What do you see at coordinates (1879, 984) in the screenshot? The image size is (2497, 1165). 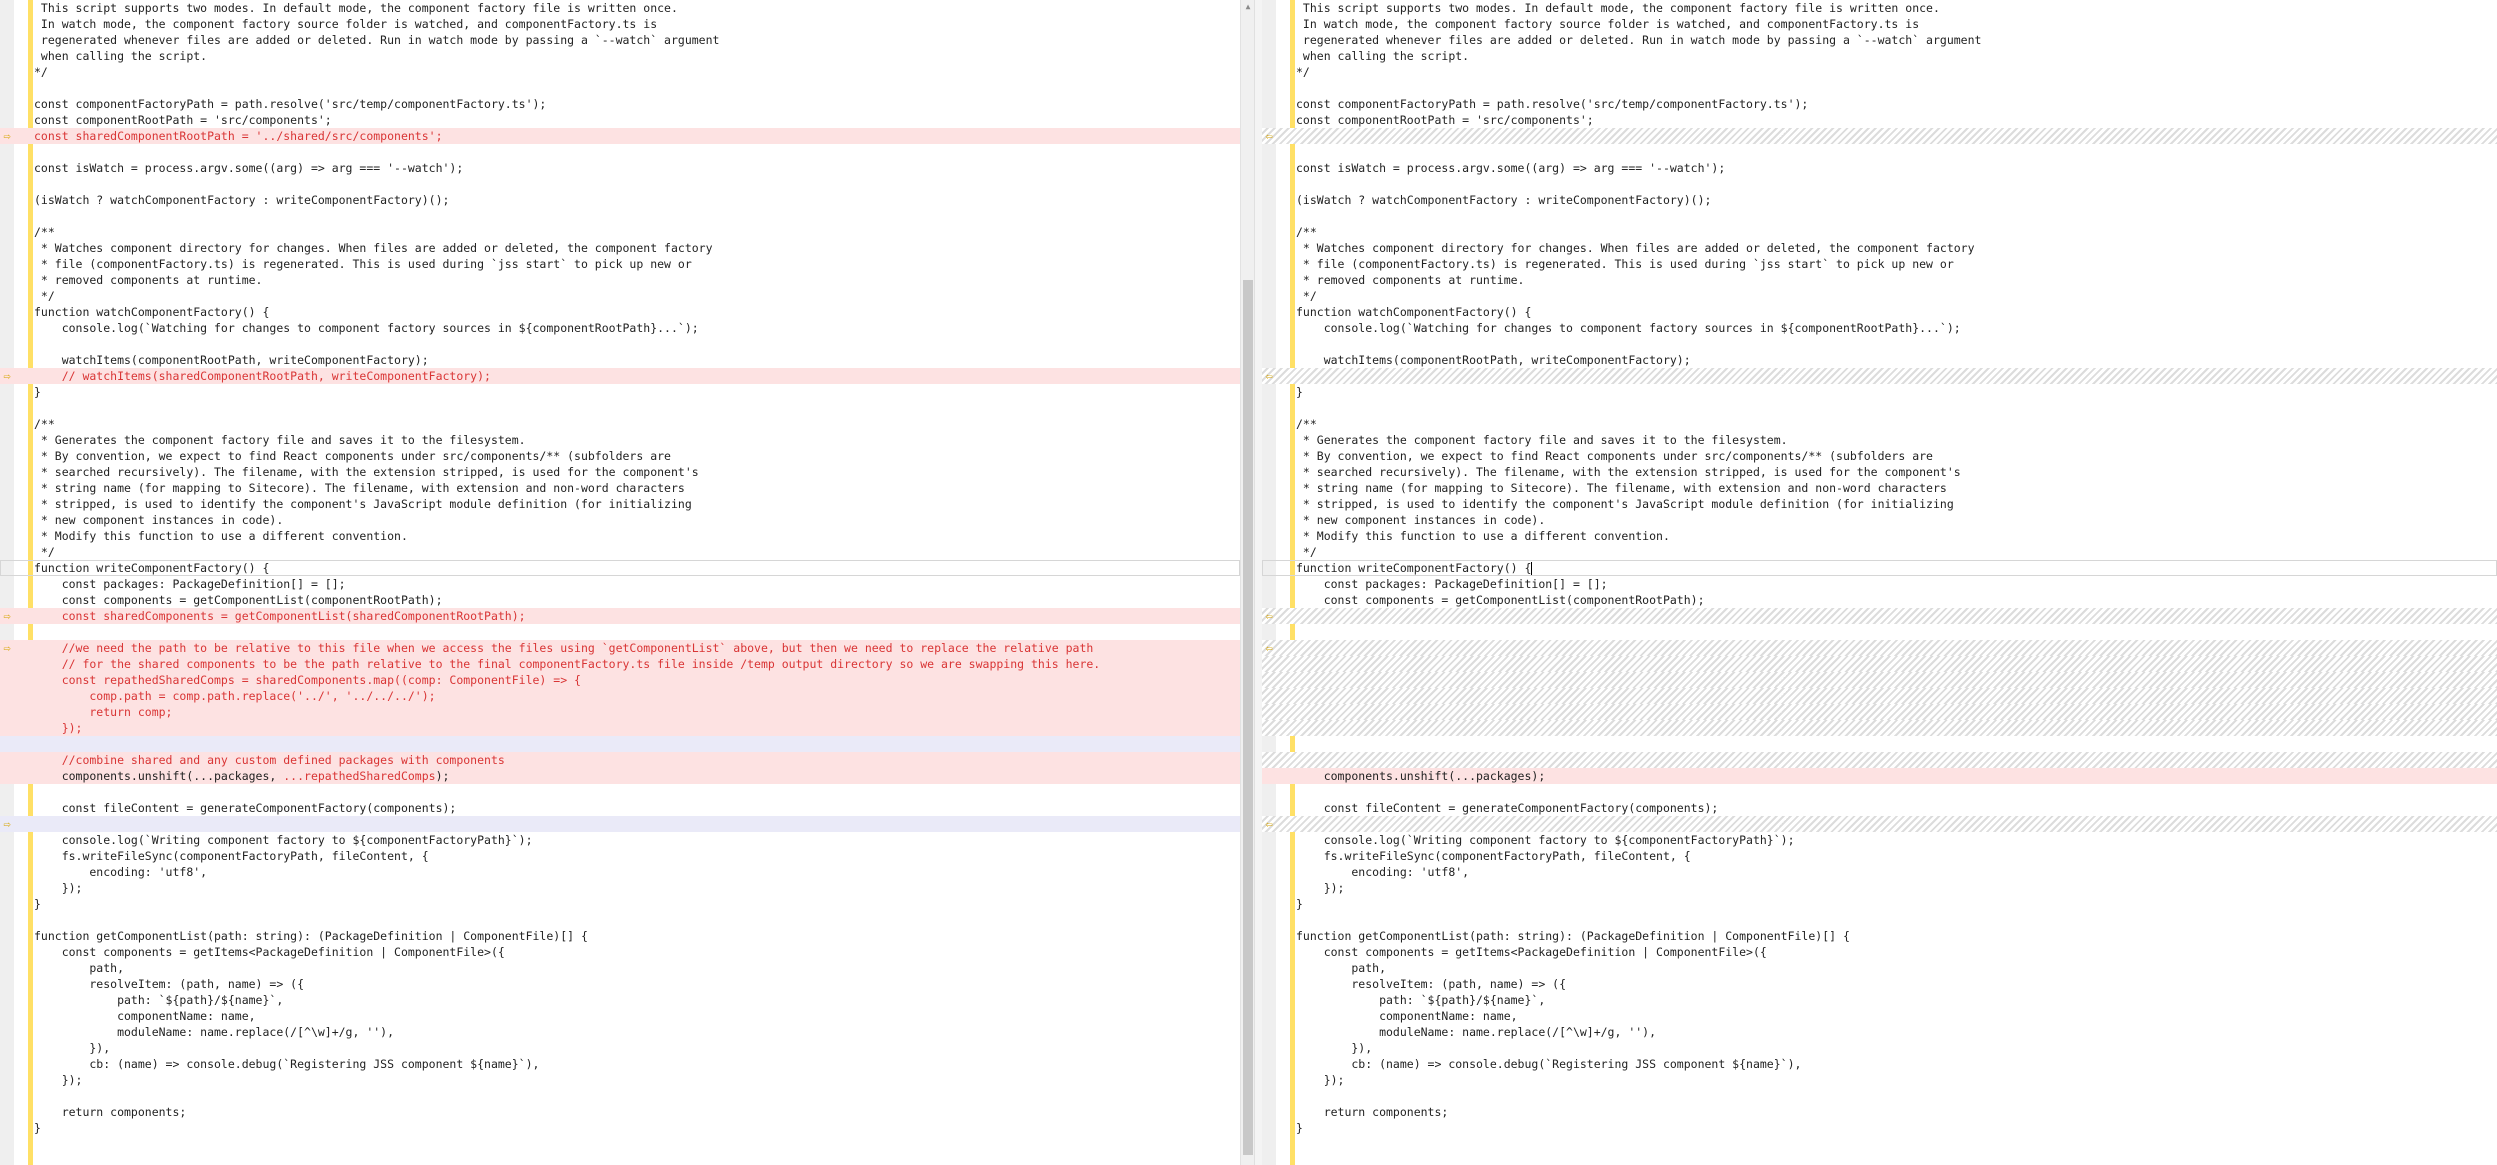 I see `code-line: resolveItem: (path, name) => ({` at bounding box center [1879, 984].